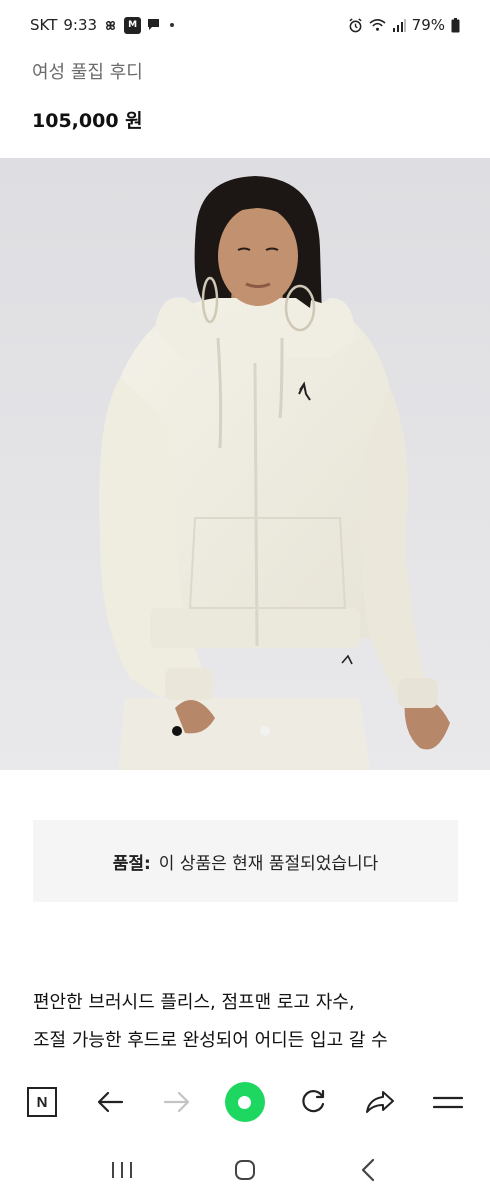  Describe the element at coordinates (131, 863) in the screenshot. I see `sold-out-label: 품절:` at that location.